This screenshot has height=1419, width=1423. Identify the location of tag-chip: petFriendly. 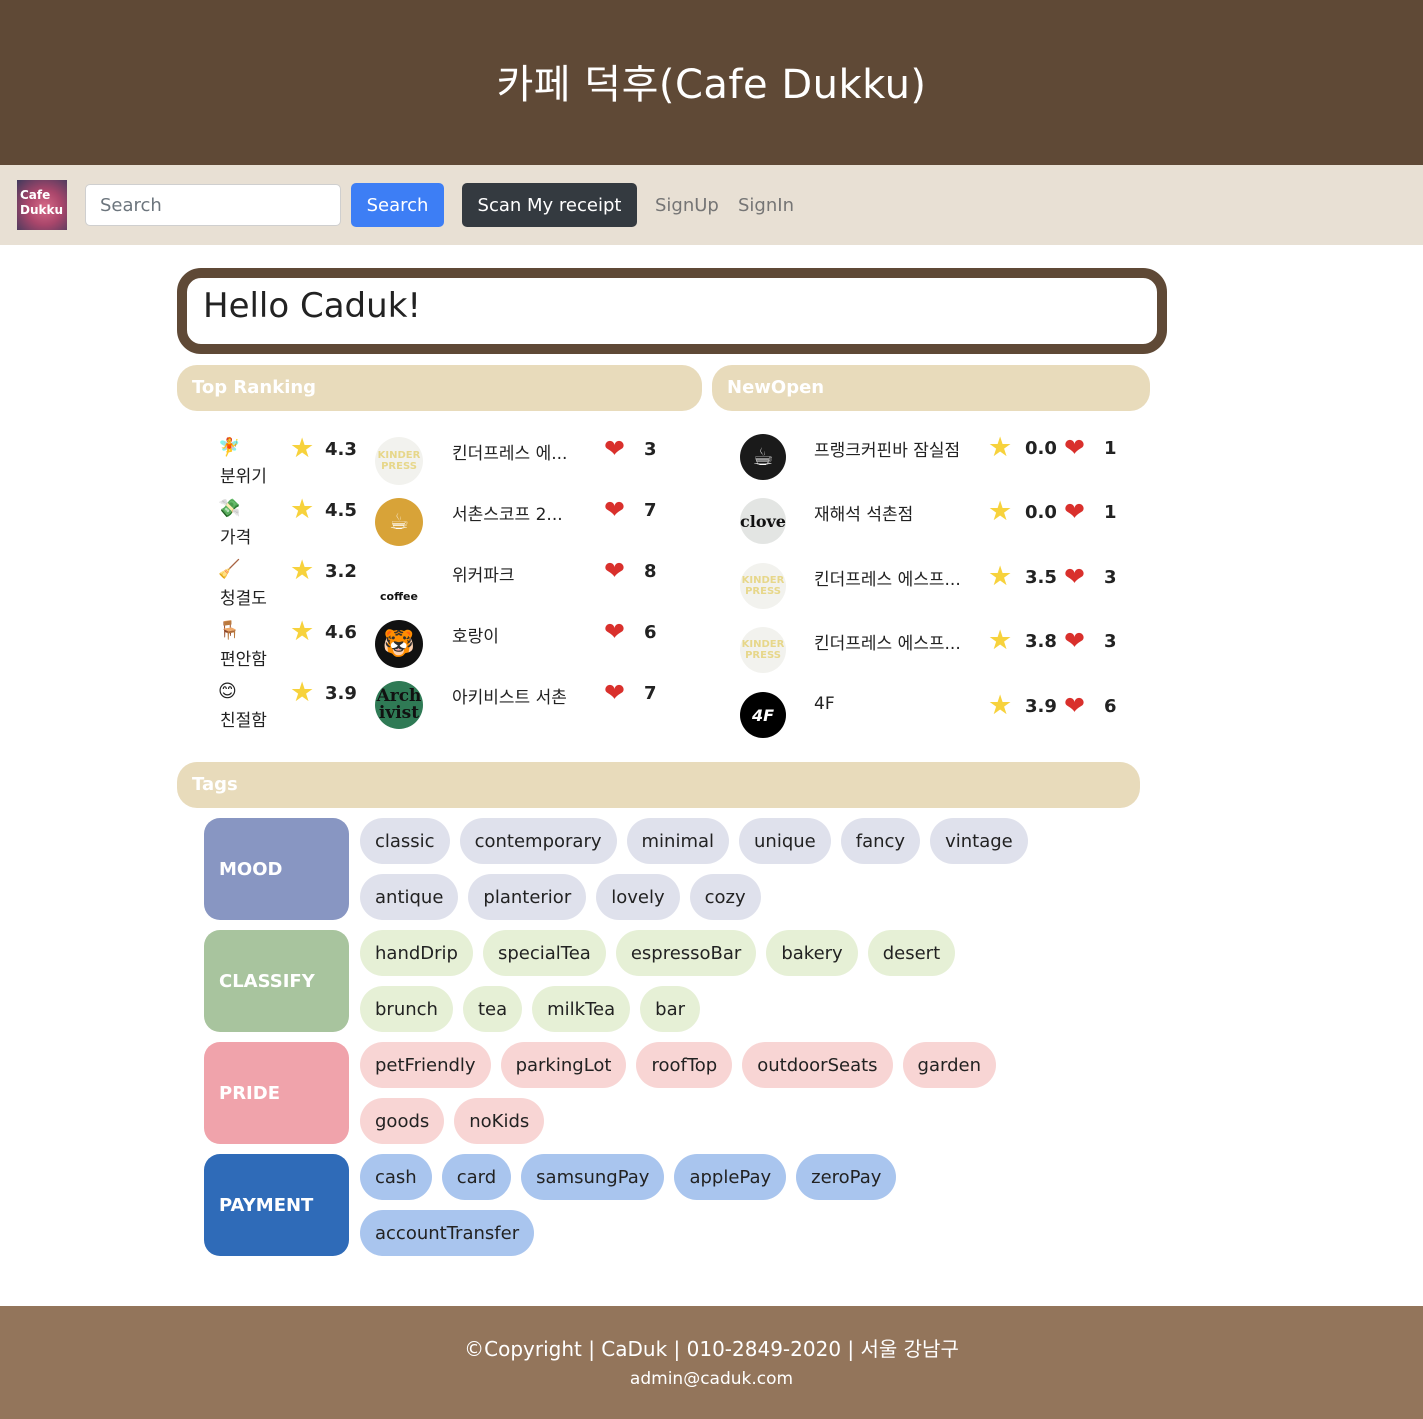
(425, 1065).